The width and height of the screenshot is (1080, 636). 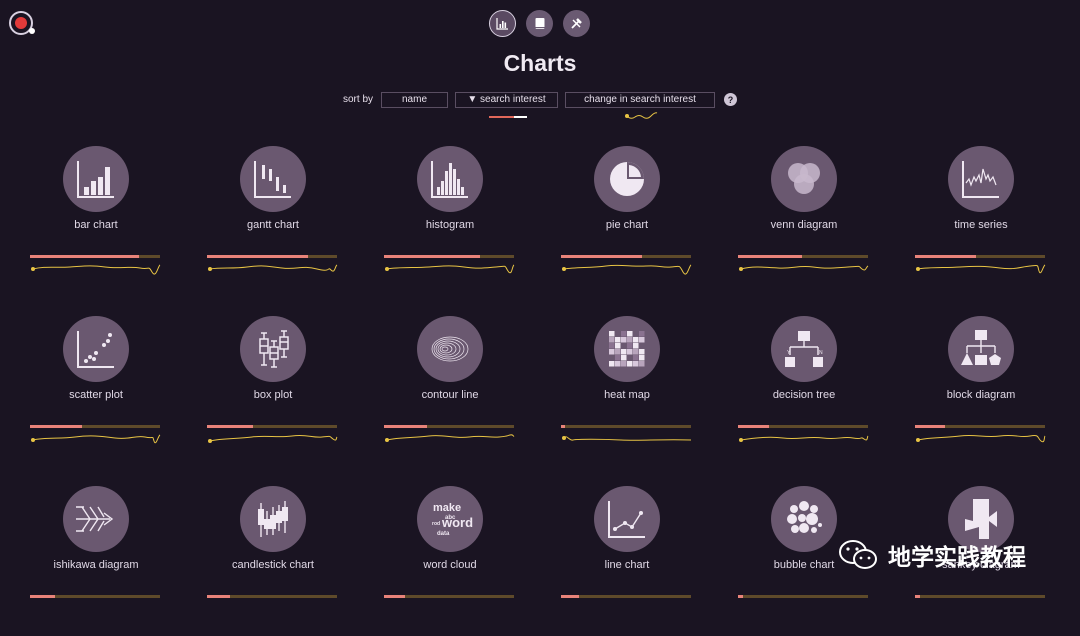 I want to click on nav-tools-button, so click(x=576, y=23).